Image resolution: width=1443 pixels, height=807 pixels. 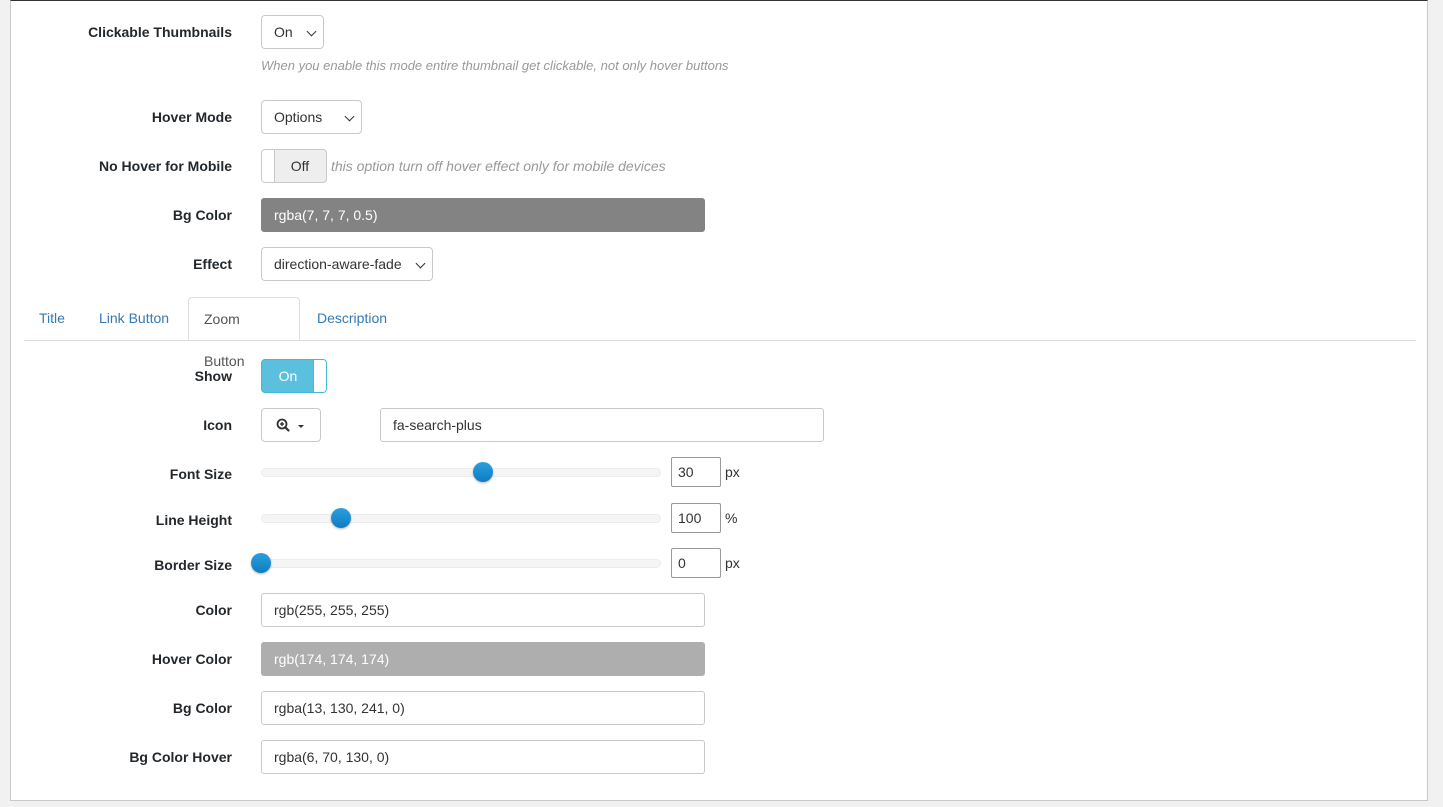 I want to click on show-toggle: On, so click(x=294, y=376).